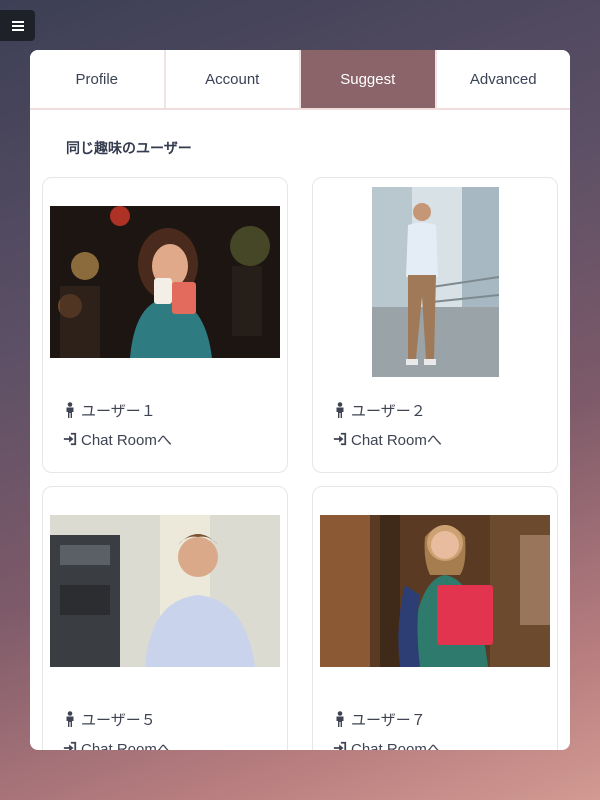 This screenshot has height=800, width=600. What do you see at coordinates (118, 720) in the screenshot?
I see `user-name: ユーザー５` at bounding box center [118, 720].